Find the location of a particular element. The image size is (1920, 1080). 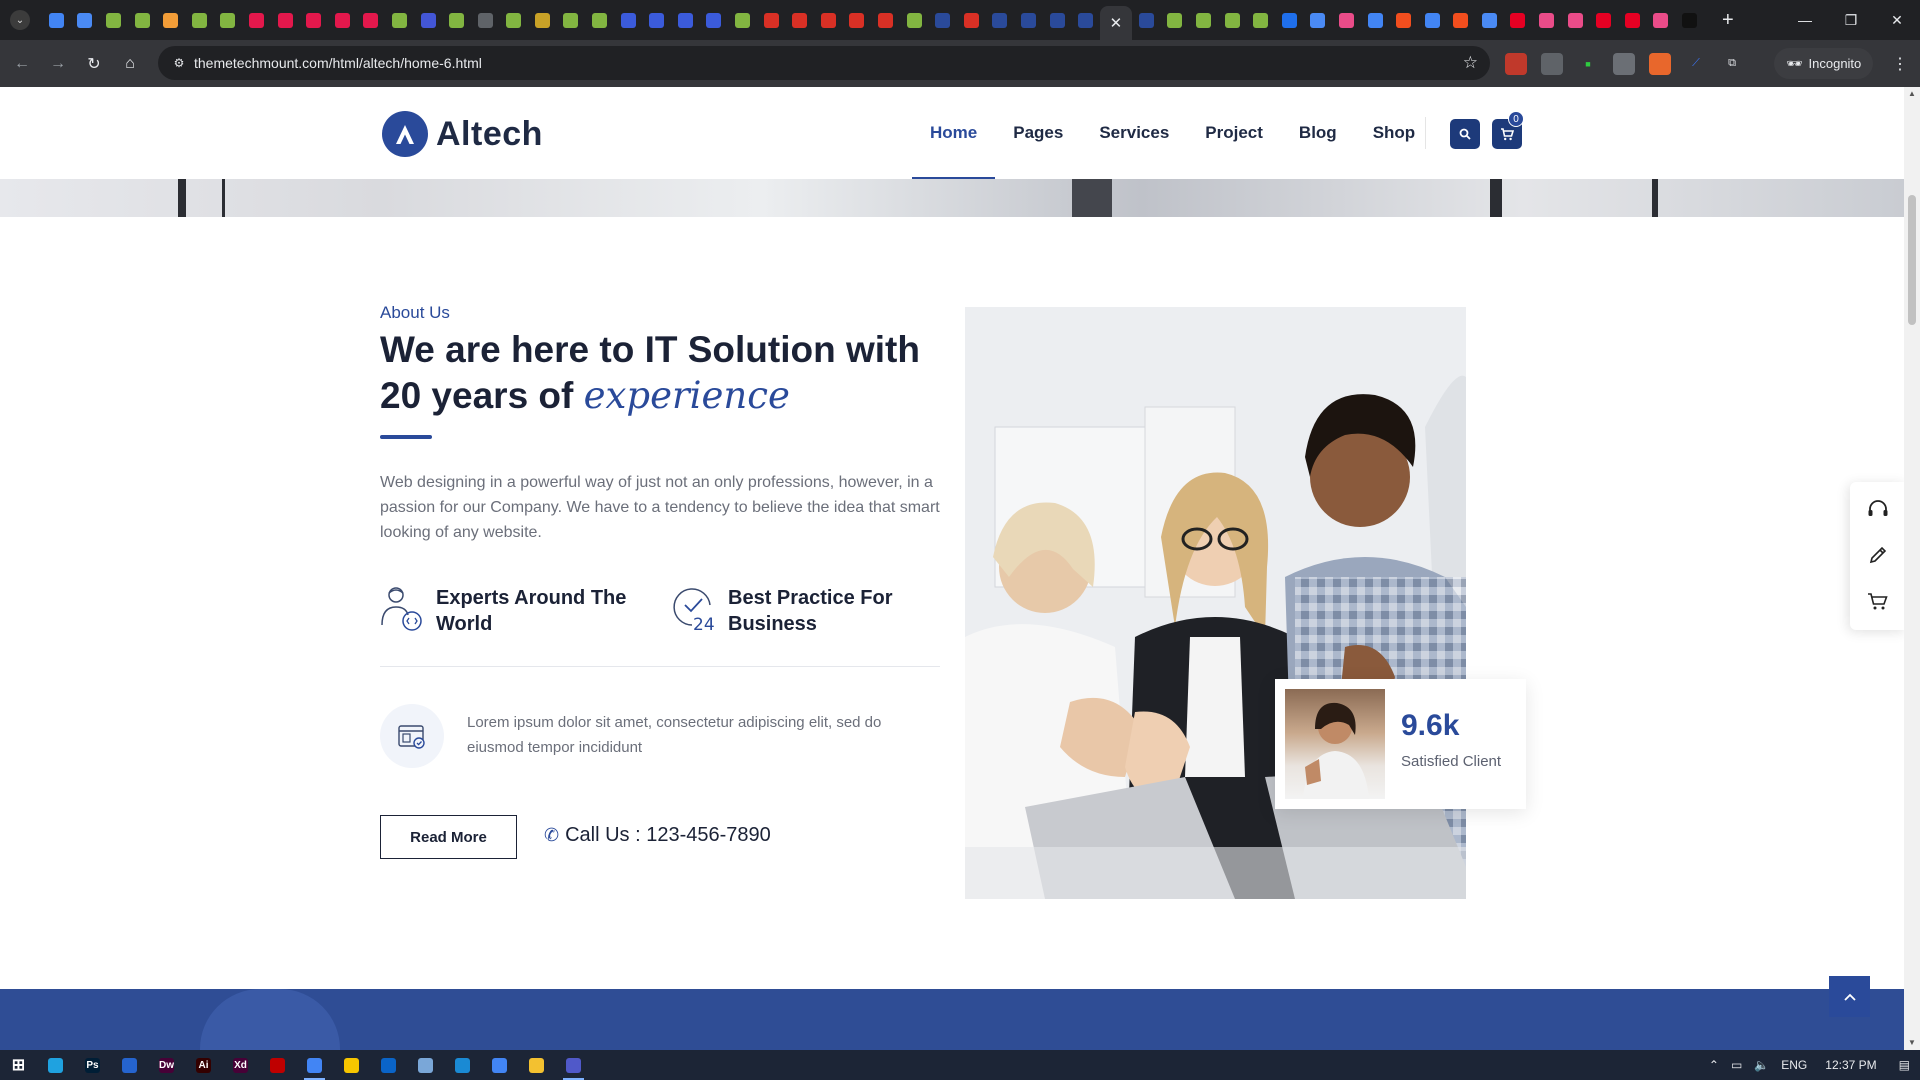

dreamweaver-icon: Dw is located at coordinates (166, 1065).